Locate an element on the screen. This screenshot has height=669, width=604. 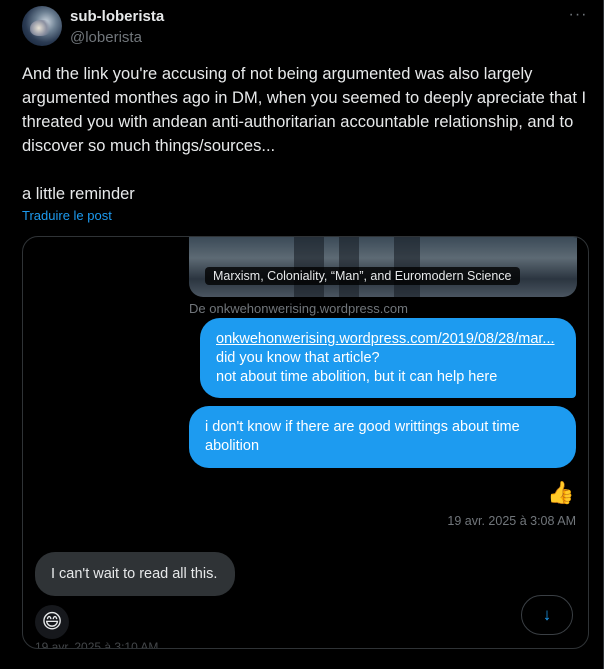
message-text: did you know that article? is located at coordinates (298, 358).